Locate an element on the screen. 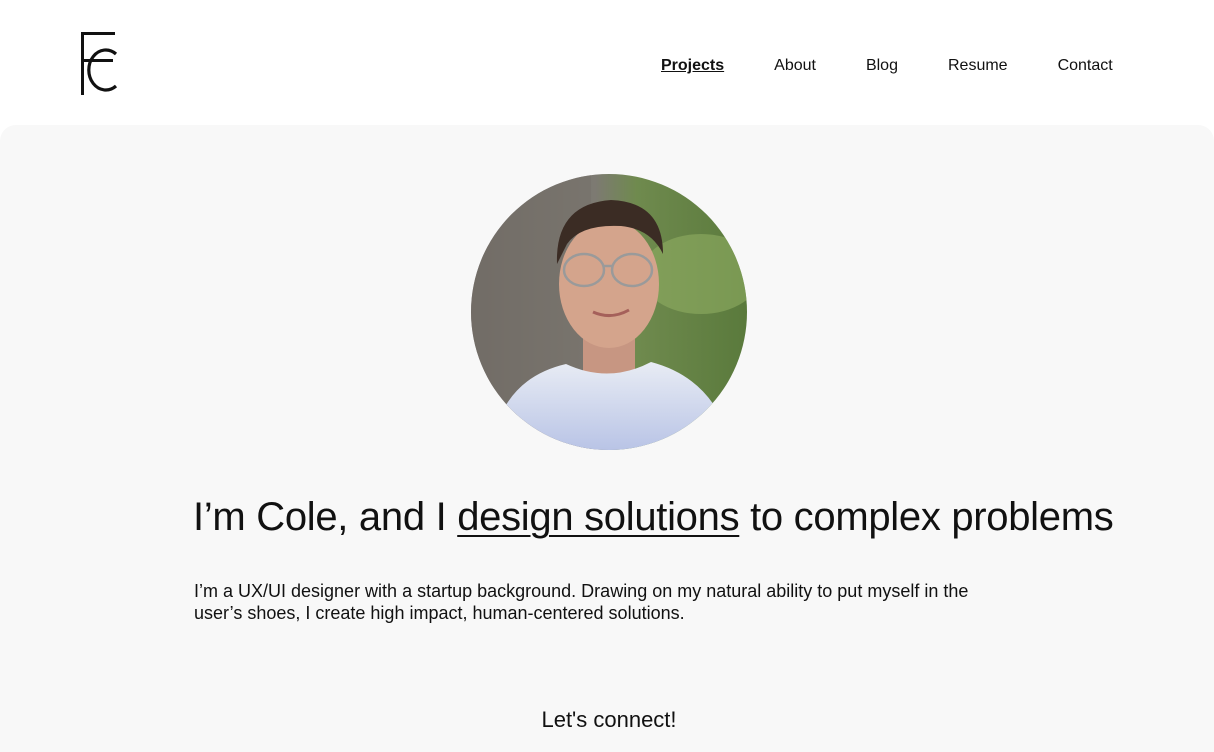 The image size is (1214, 752). main-nav: Projects About Blog Resume Contact is located at coordinates (887, 66).